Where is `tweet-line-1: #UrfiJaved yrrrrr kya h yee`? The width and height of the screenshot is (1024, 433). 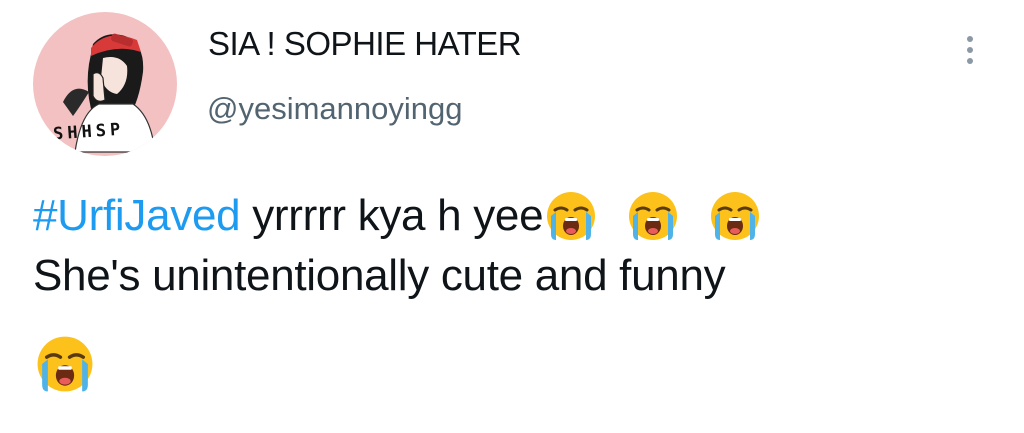 tweet-line-1: #UrfiJaved yrrrrr kya h yee is located at coordinates (513, 216).